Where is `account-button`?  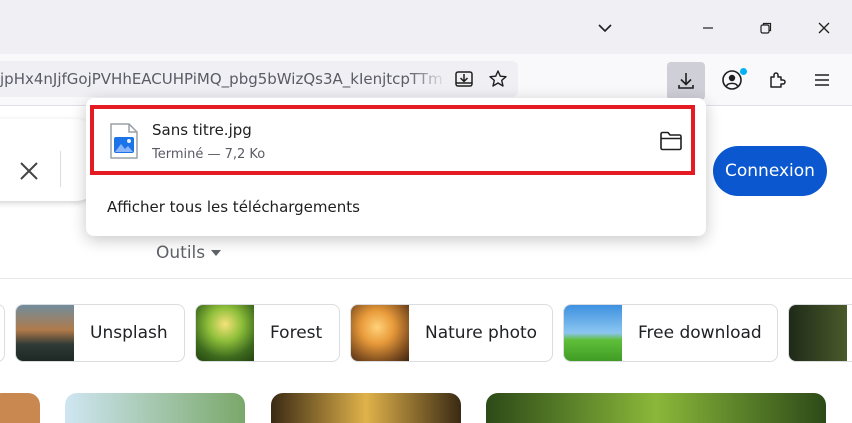
account-button is located at coordinates (732, 80).